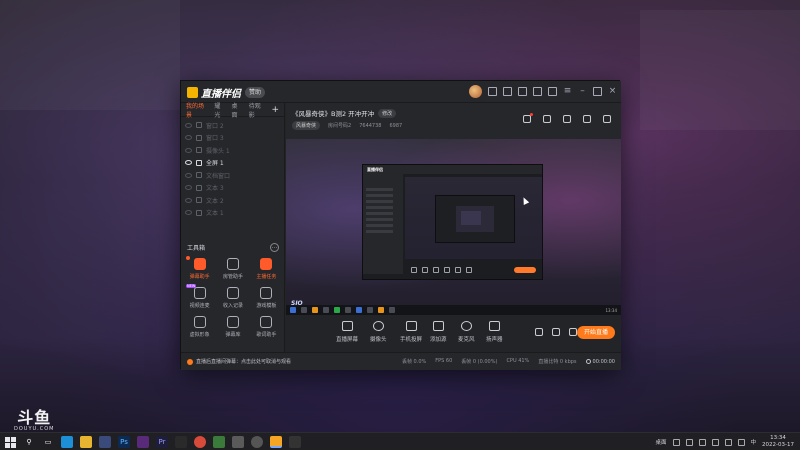  I want to click on logo-icon, so click(192, 92).